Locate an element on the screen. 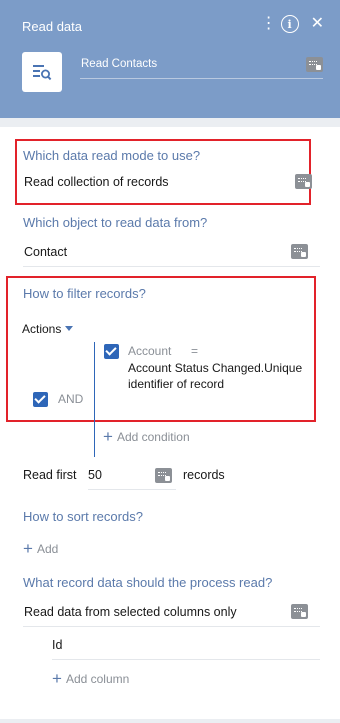 This screenshot has width=340, height=723. add-column-button: + Add column is located at coordinates (90, 678).